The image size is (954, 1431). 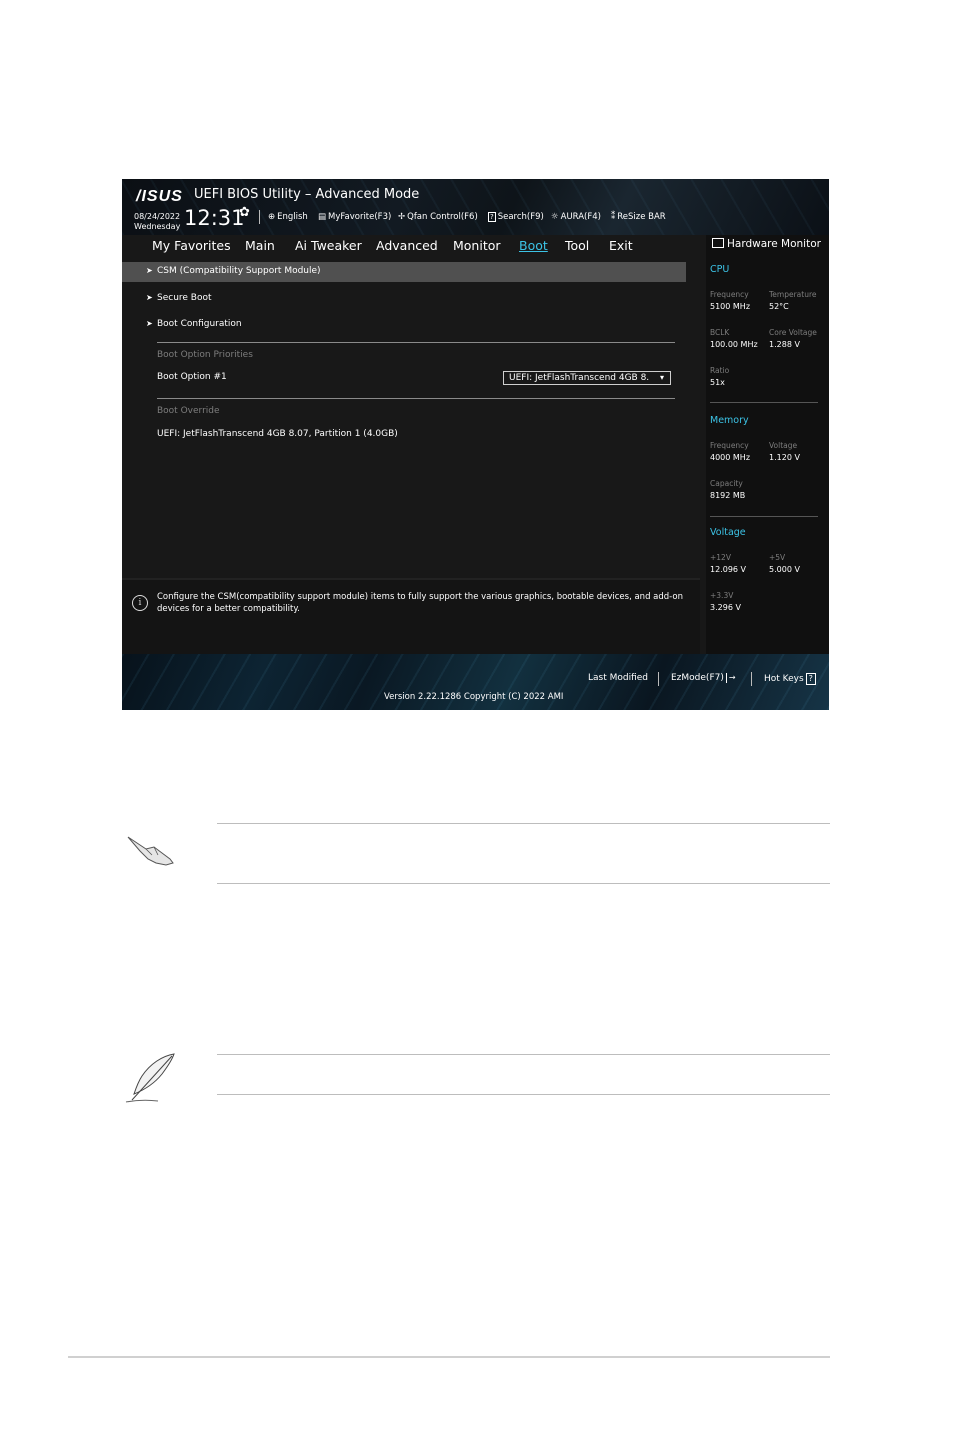 What do you see at coordinates (150, 1078) in the screenshot?
I see `feather-icon` at bounding box center [150, 1078].